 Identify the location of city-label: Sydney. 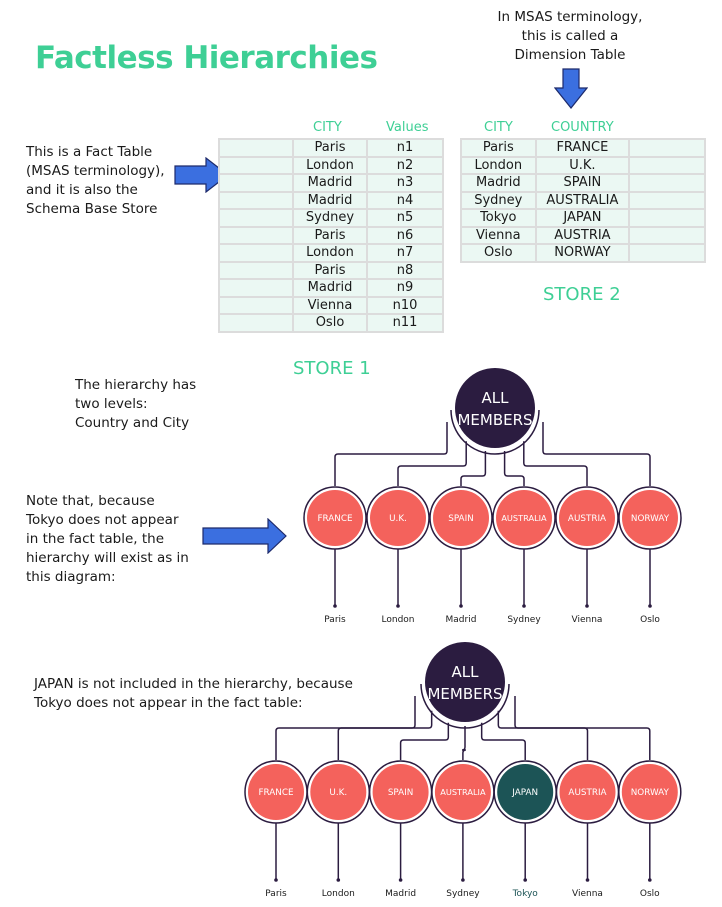
(463, 894).